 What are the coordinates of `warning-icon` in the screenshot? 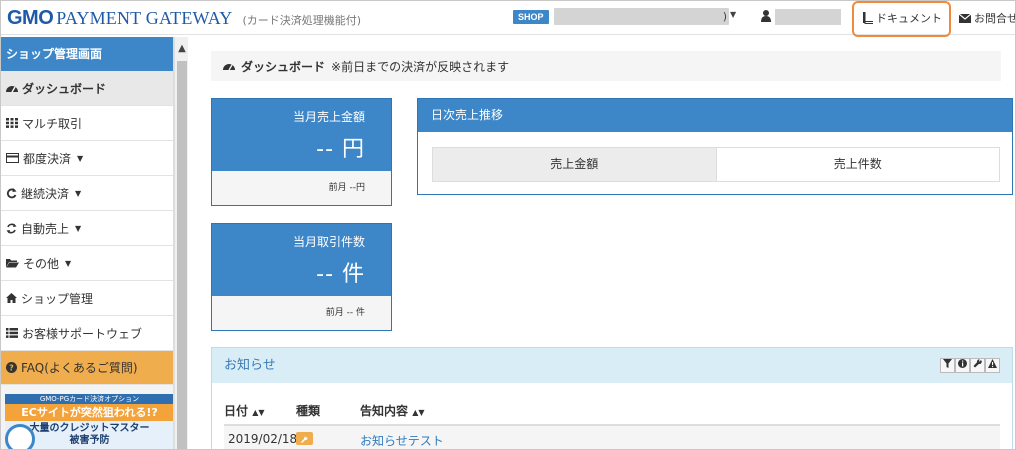 It's located at (992, 365).